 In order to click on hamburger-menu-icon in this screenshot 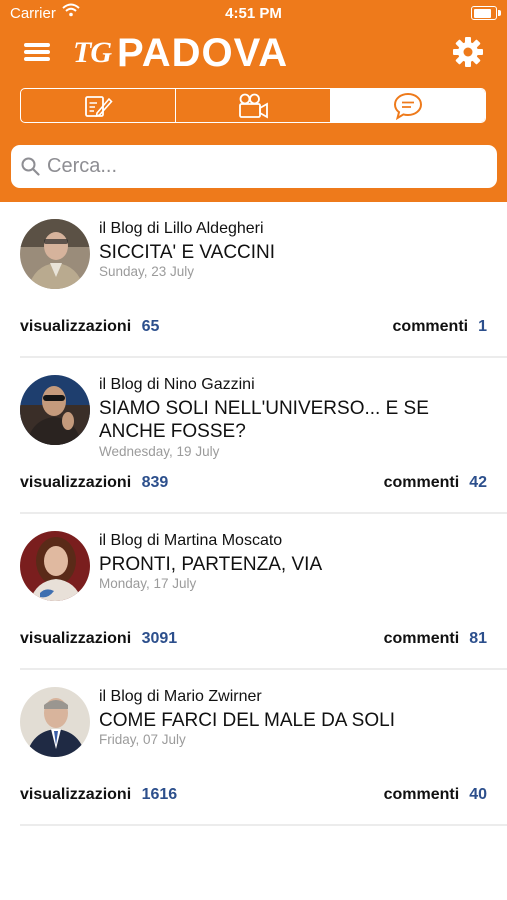, I will do `click(38, 52)`.